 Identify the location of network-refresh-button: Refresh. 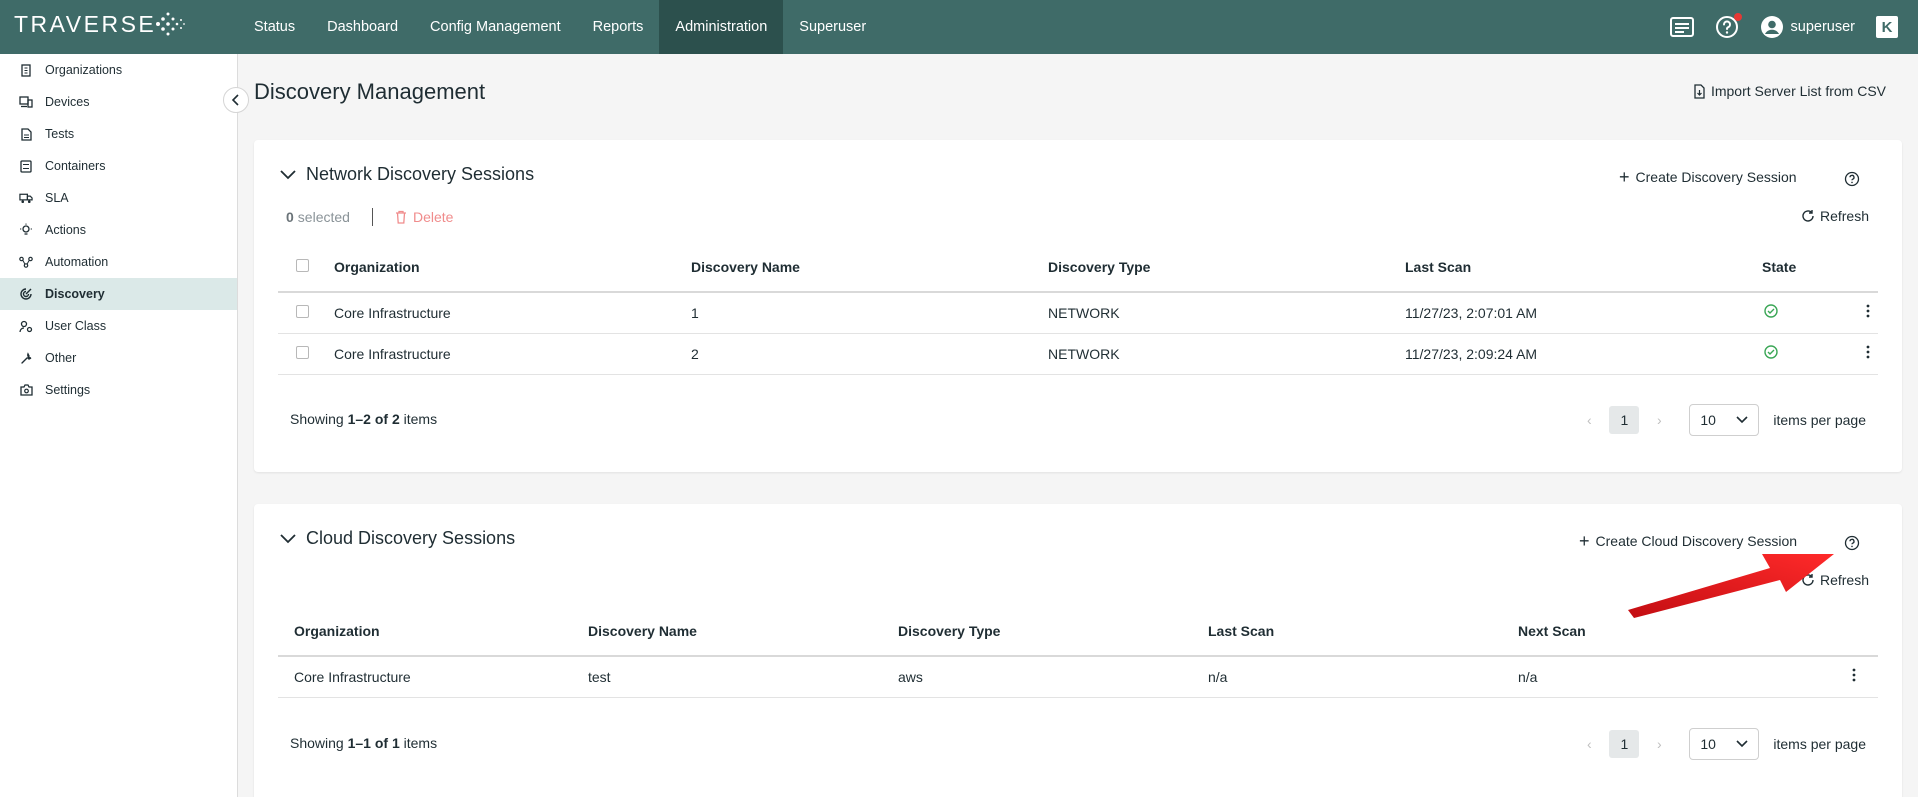
(1835, 216).